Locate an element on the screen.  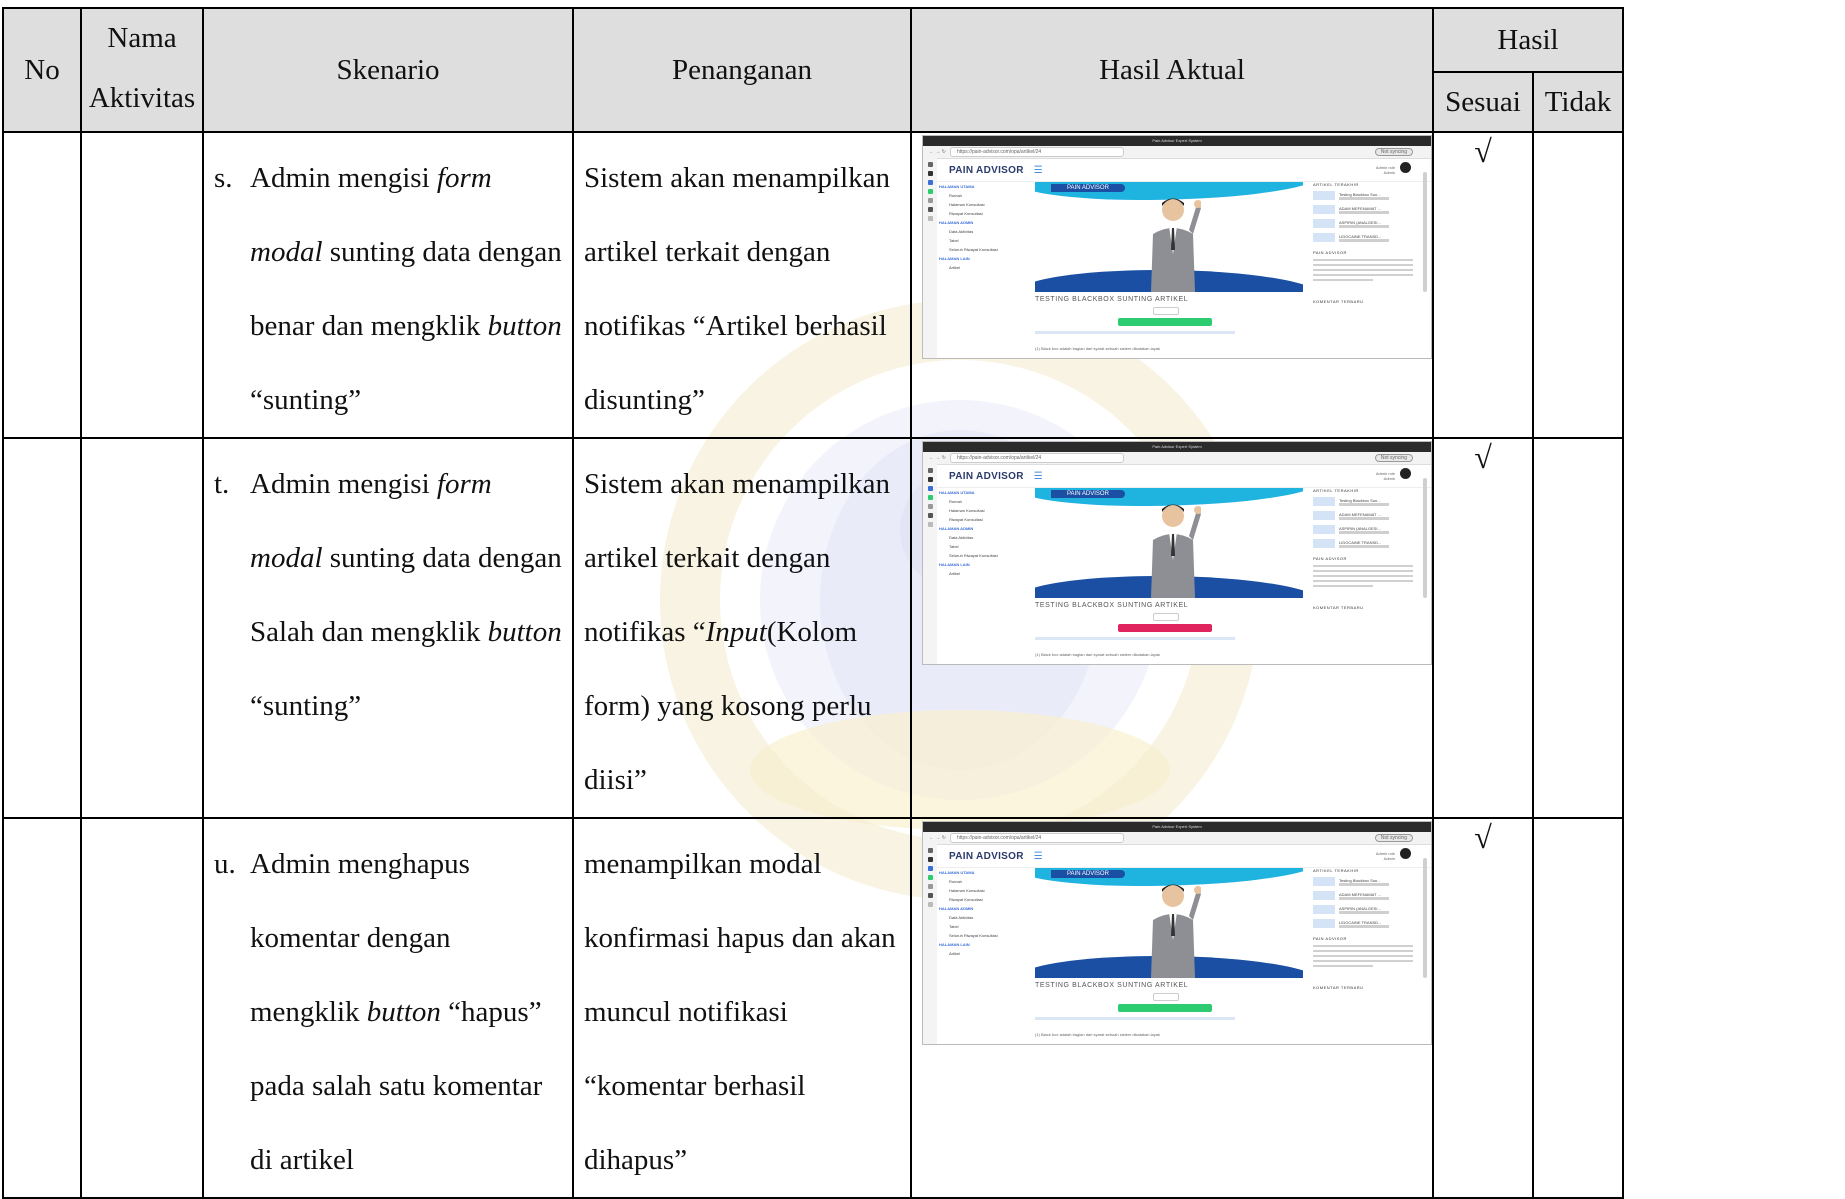
header-nama-line2: Aktivitas is located at coordinates (142, 98).